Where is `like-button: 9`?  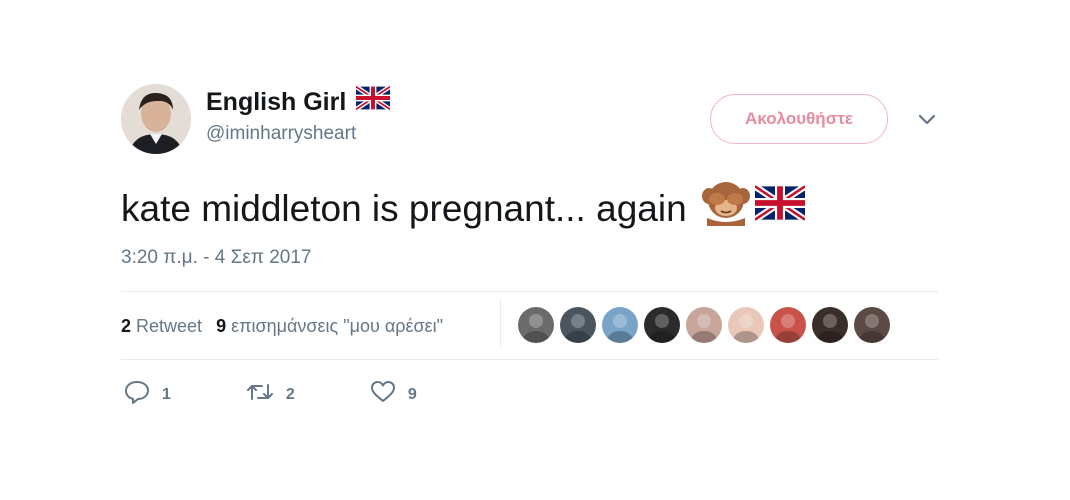
like-button: 9 is located at coordinates (393, 394).